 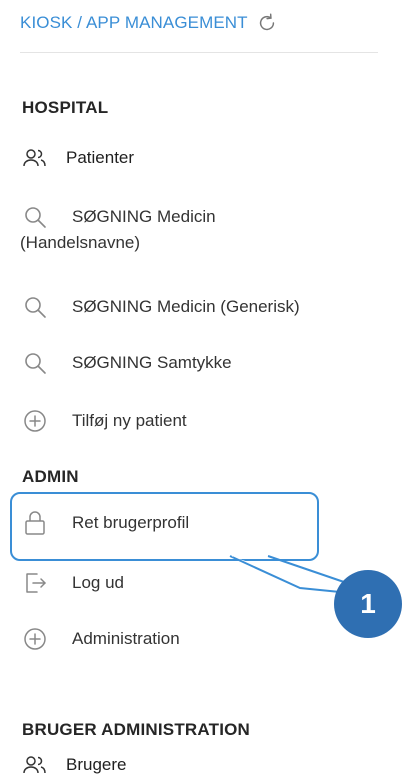 I want to click on menu-item-patients: Patienter, so click(x=78, y=158).